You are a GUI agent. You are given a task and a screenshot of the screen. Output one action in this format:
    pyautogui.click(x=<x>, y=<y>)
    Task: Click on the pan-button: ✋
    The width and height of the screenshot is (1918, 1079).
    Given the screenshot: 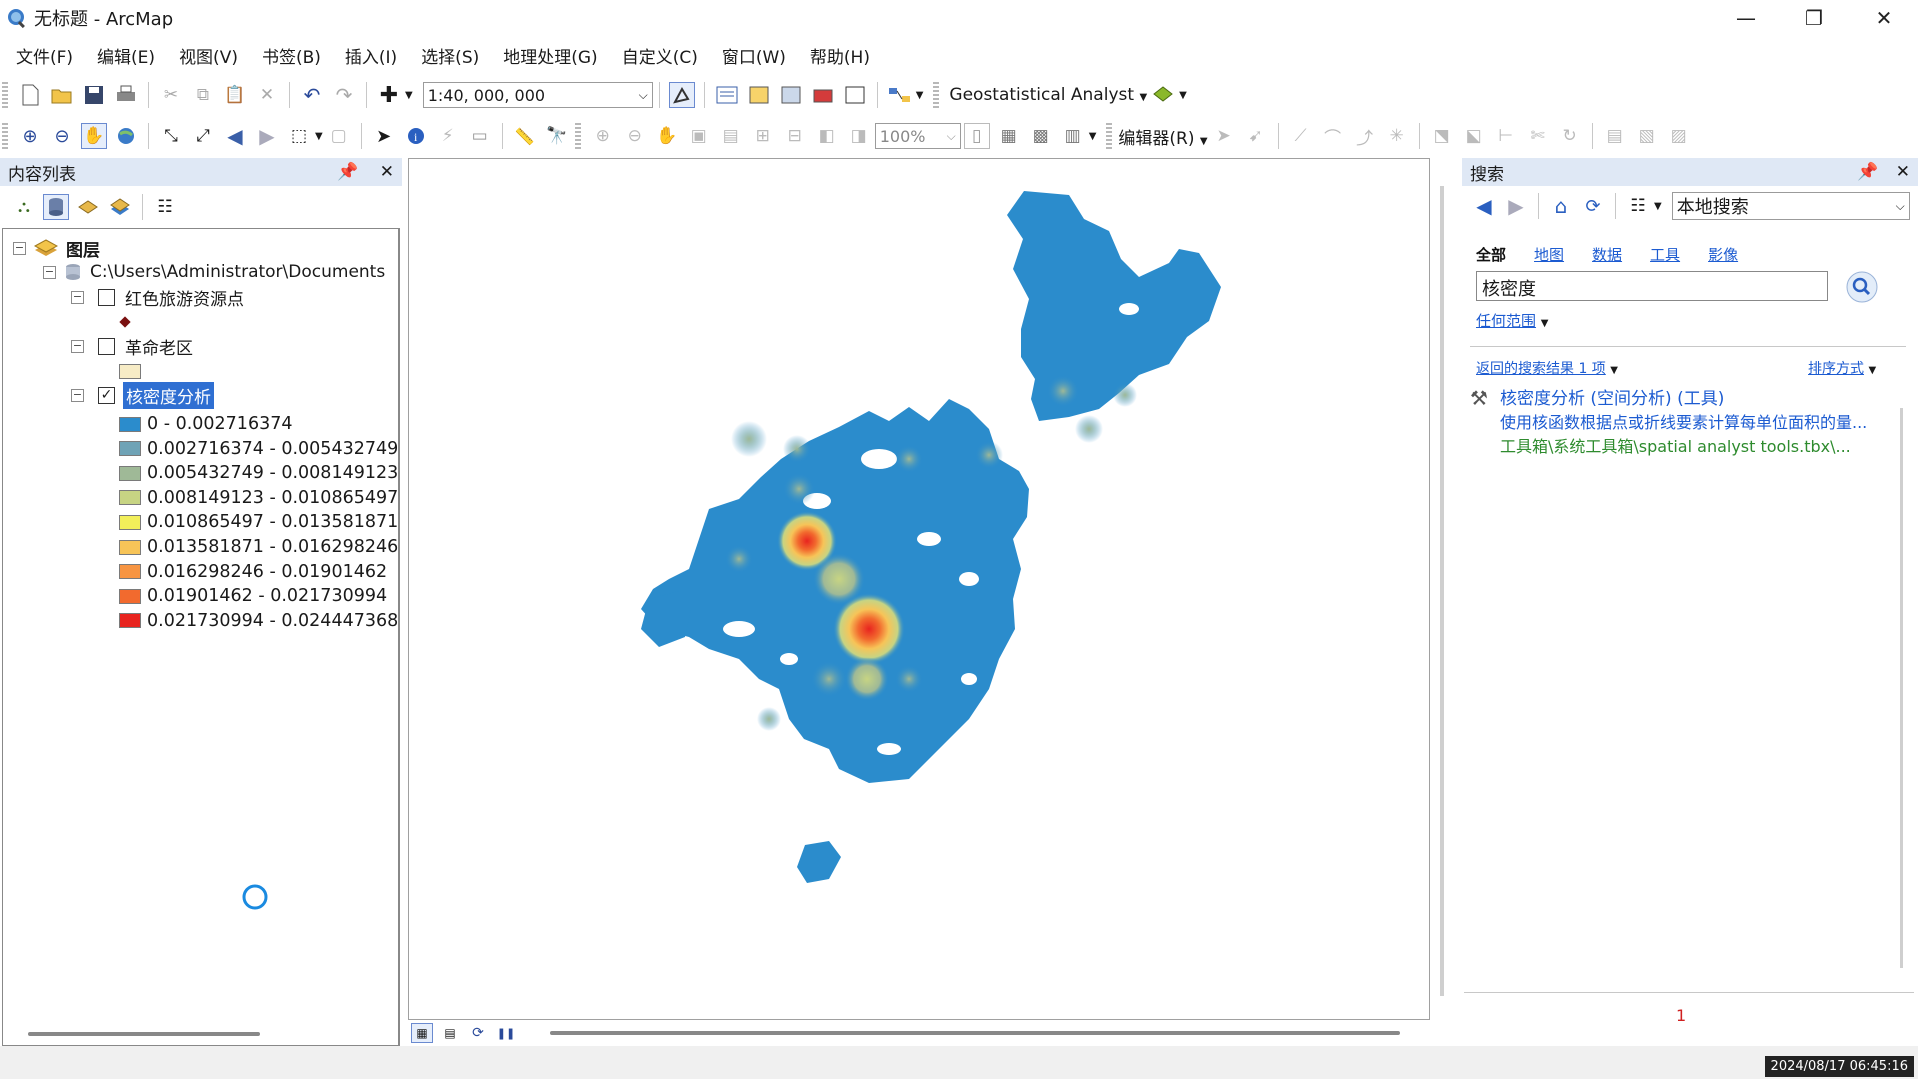 What is the action you would take?
    pyautogui.click(x=94, y=136)
    